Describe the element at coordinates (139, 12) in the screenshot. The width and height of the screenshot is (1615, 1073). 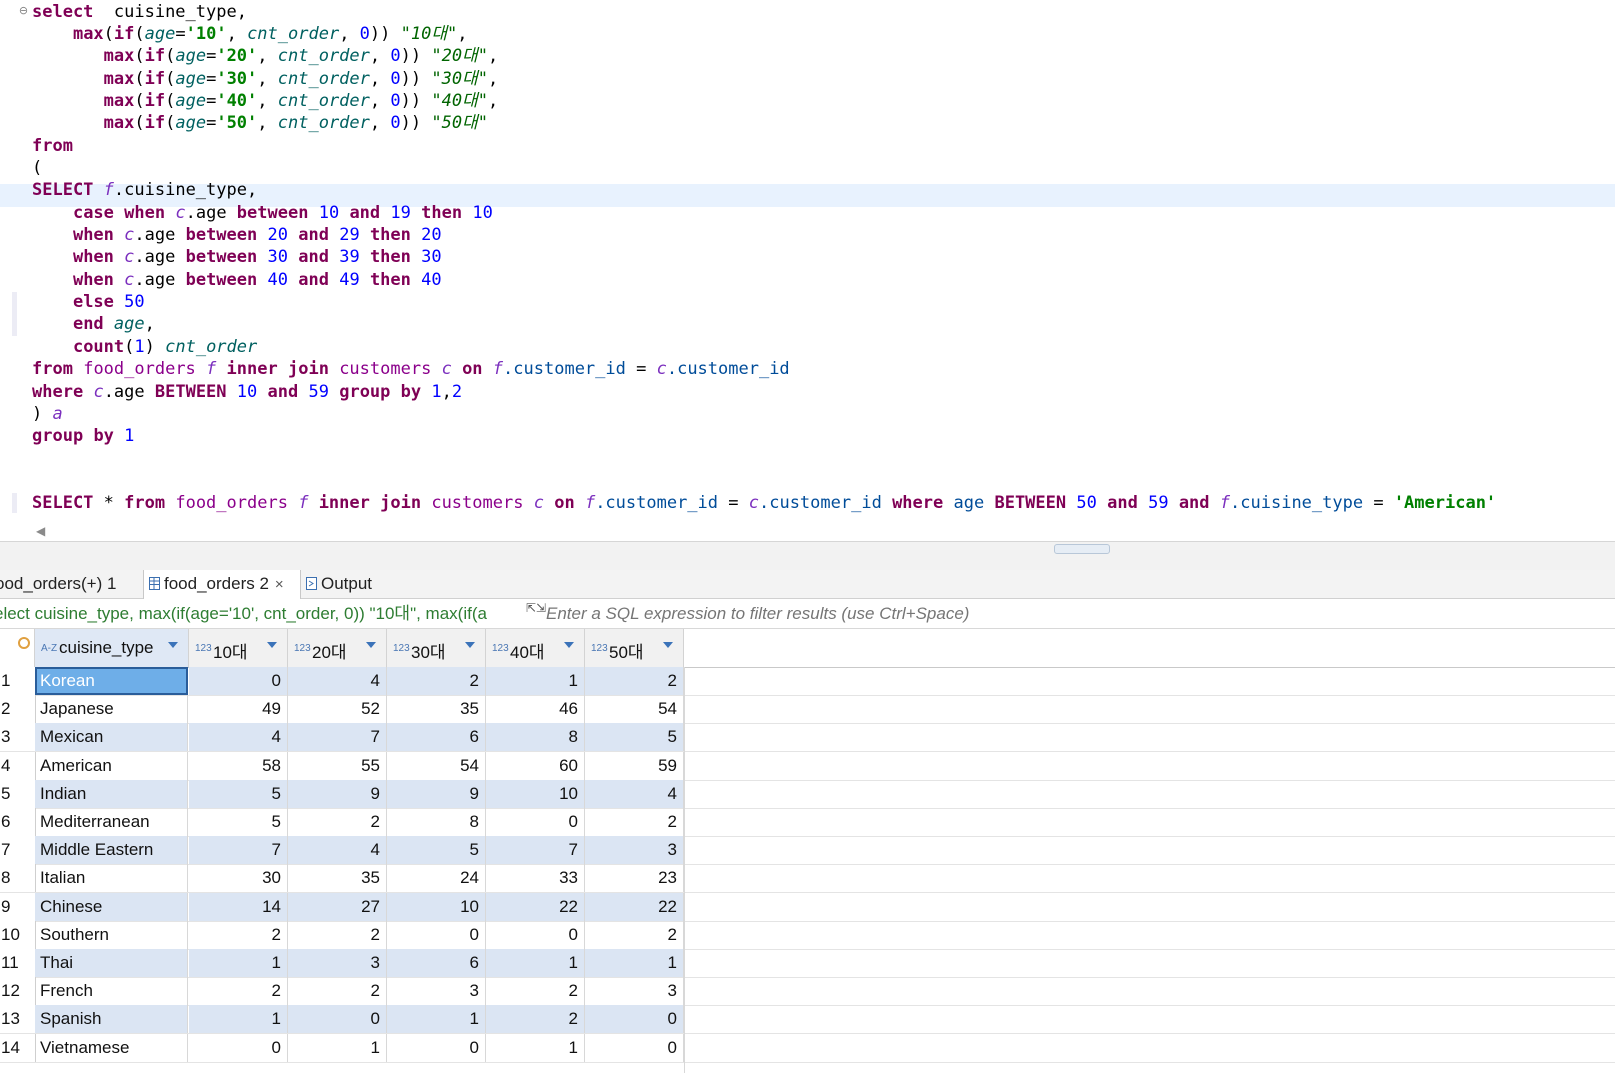
I see `code-line: select cuisine_type,` at that location.